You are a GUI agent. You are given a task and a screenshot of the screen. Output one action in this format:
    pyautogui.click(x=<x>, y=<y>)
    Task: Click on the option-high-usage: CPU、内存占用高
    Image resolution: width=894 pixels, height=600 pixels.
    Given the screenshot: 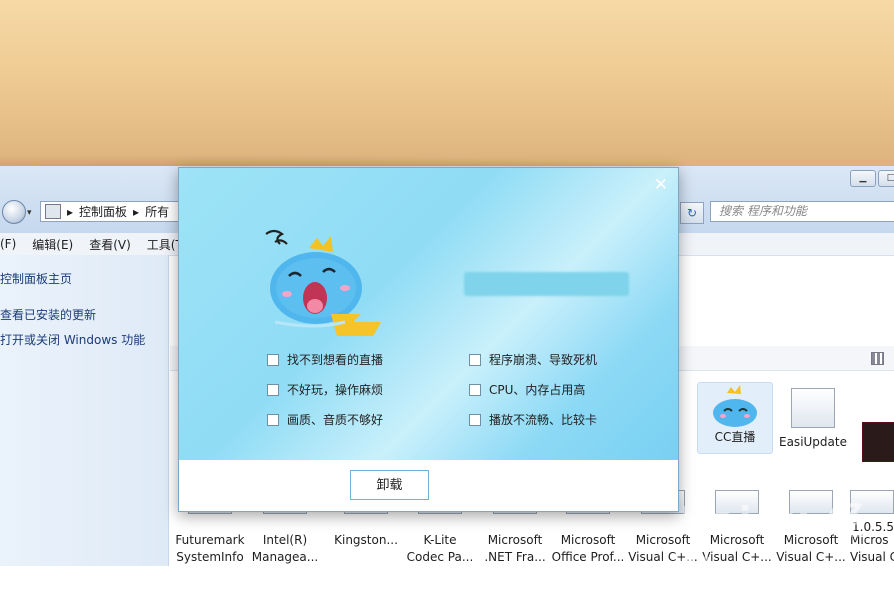 What is the action you would take?
    pyautogui.click(x=527, y=389)
    